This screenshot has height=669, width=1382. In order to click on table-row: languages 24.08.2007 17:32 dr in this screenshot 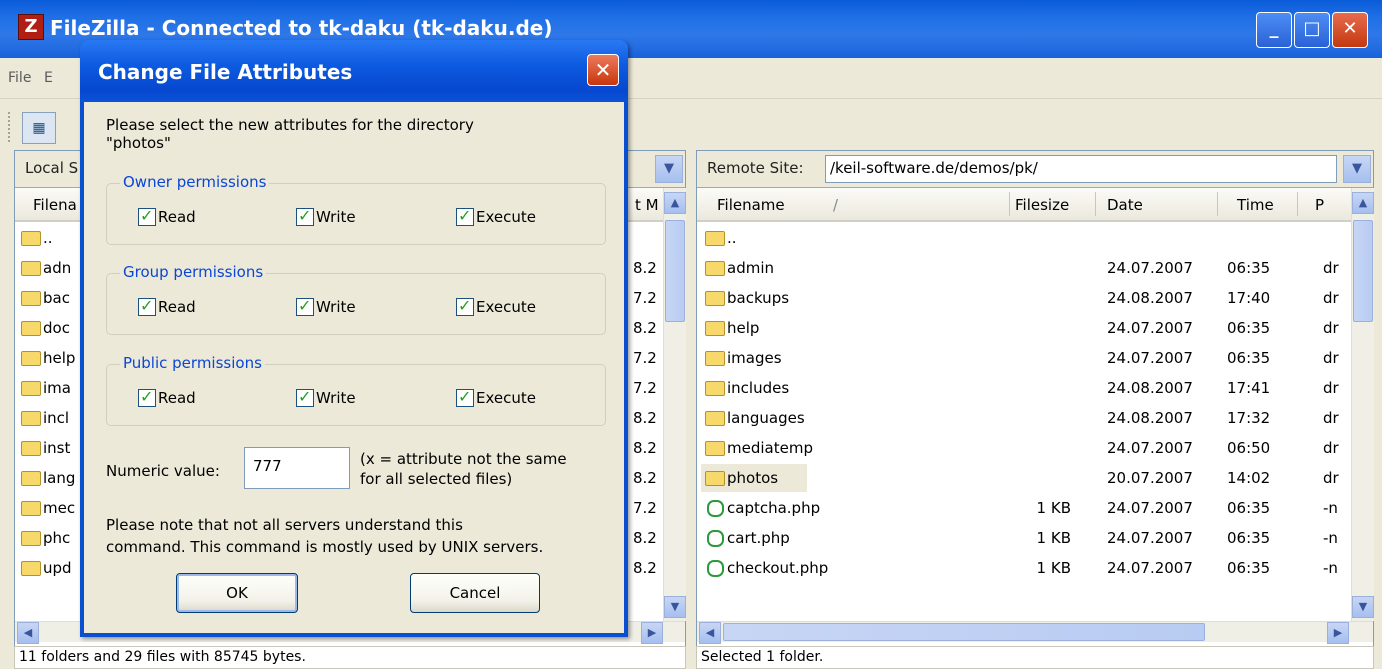, I will do `click(1024, 418)`.